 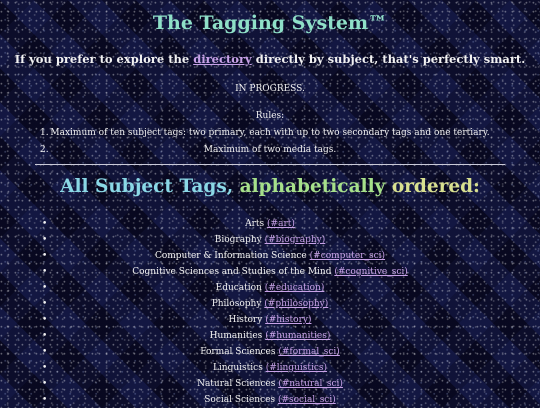 What do you see at coordinates (347, 256) in the screenshot?
I see `tag-link: (#computer_sci)` at bounding box center [347, 256].